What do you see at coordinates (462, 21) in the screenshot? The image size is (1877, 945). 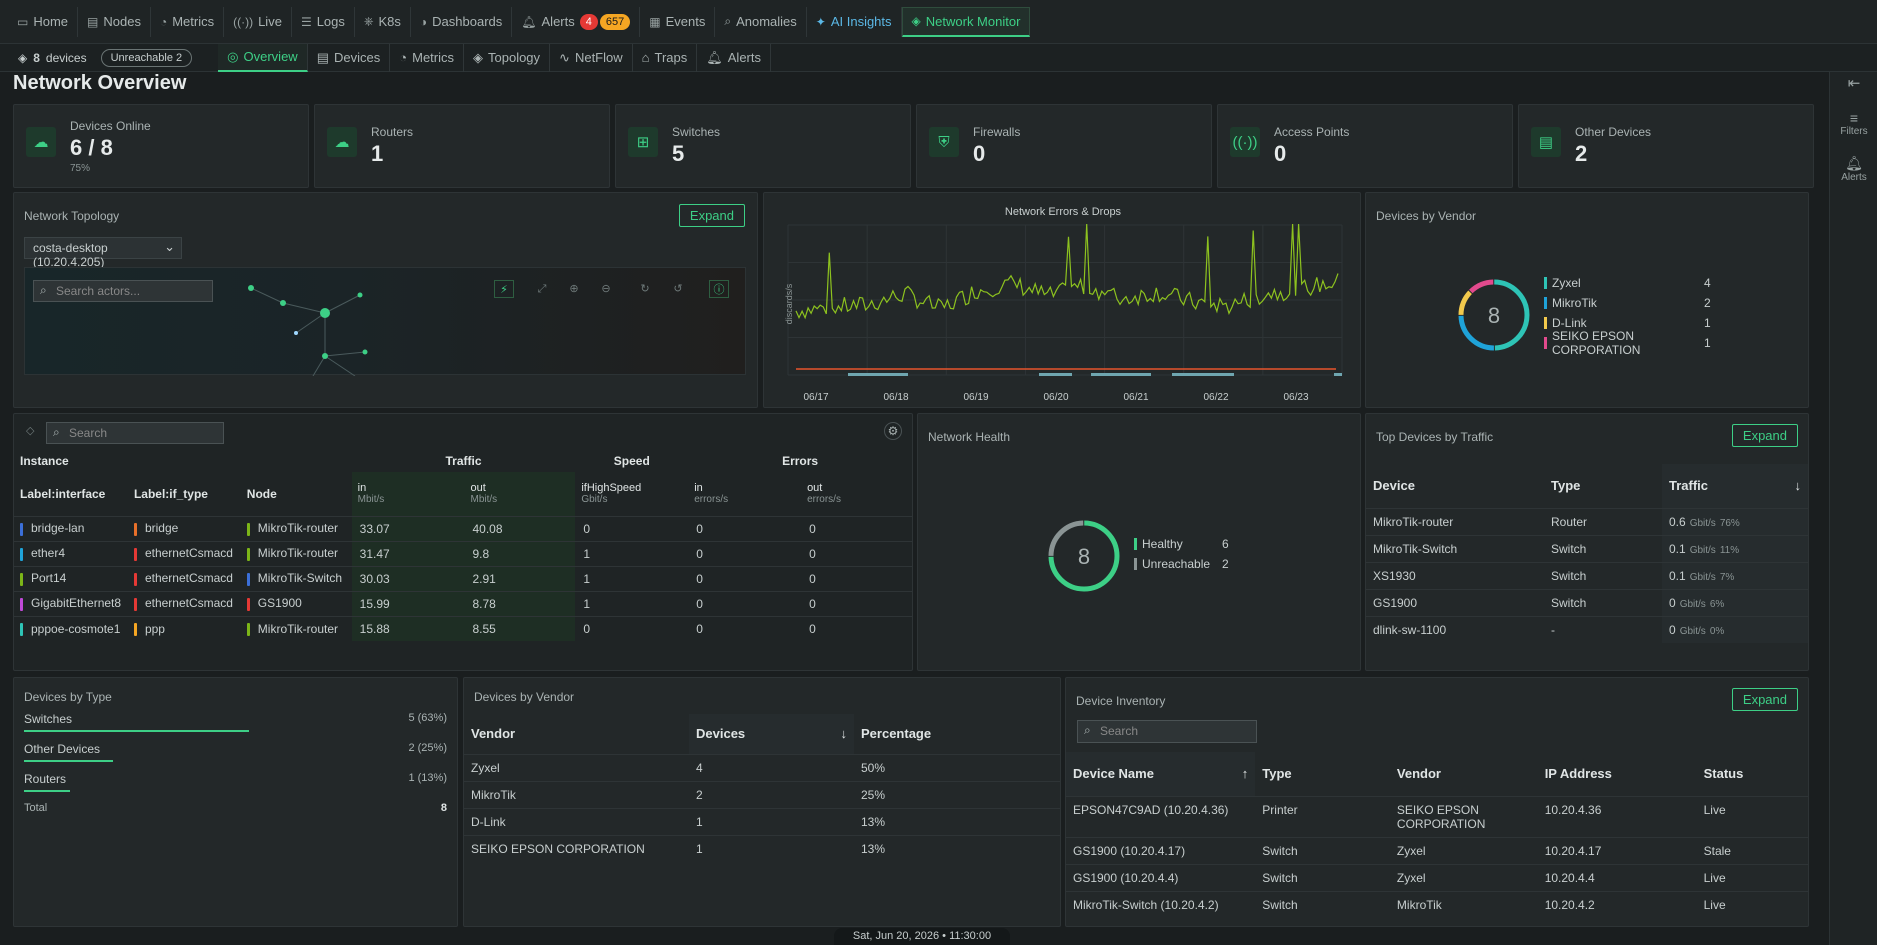 I see `nav-tab-dashboards: ◑ Dashboards` at bounding box center [462, 21].